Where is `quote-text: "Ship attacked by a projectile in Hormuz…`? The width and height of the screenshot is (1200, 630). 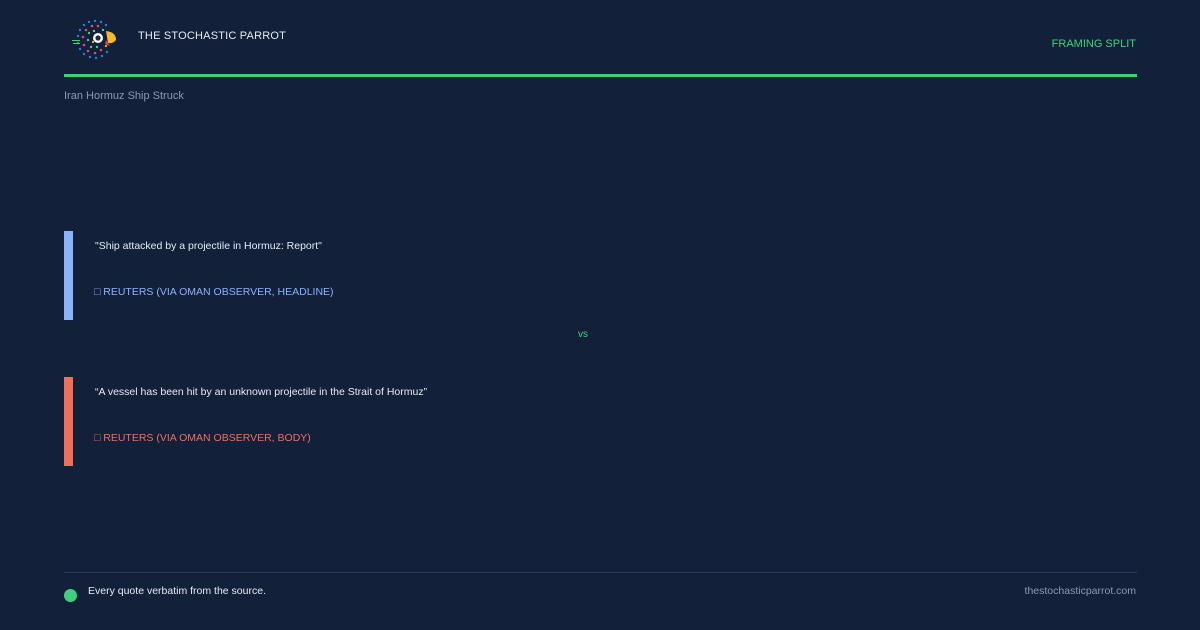
quote-text: "Ship attacked by a projectile in Hormuz… is located at coordinates (208, 246).